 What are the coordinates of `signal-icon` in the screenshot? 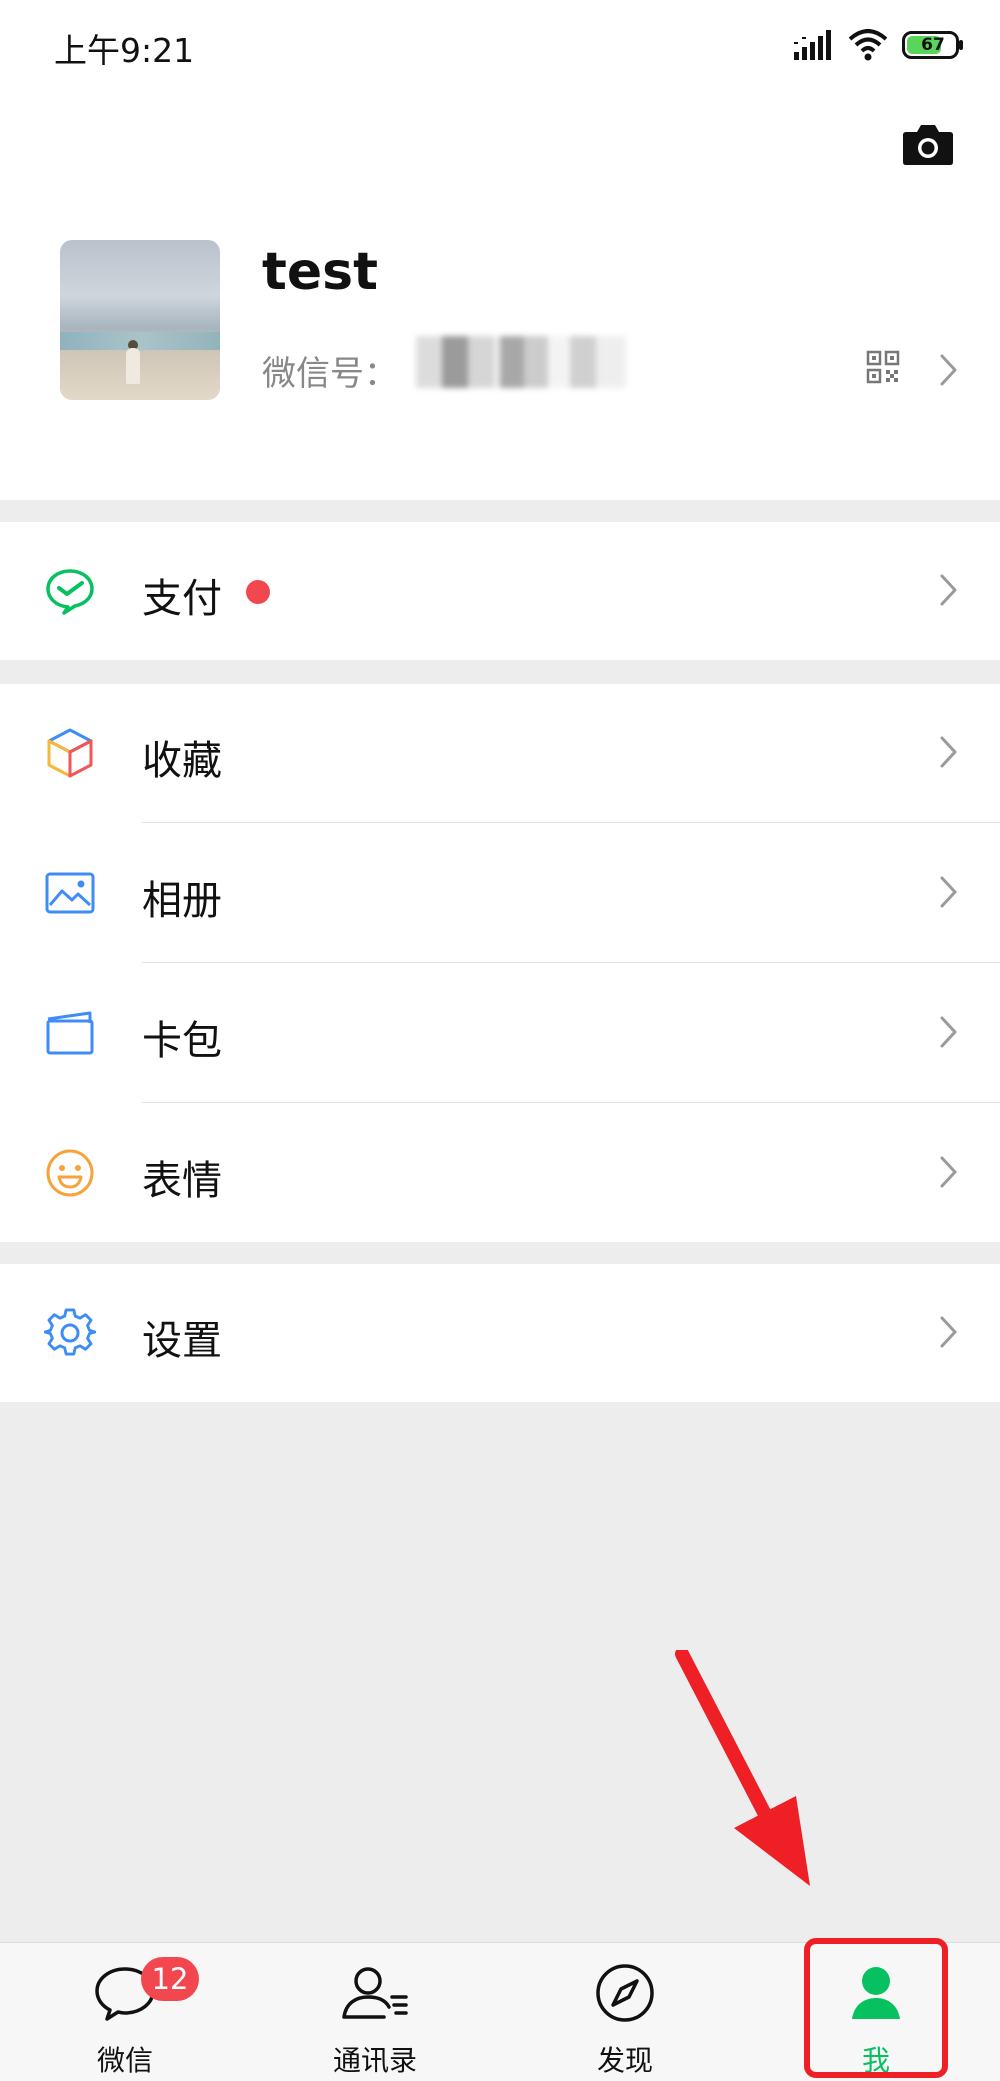 It's located at (812, 45).